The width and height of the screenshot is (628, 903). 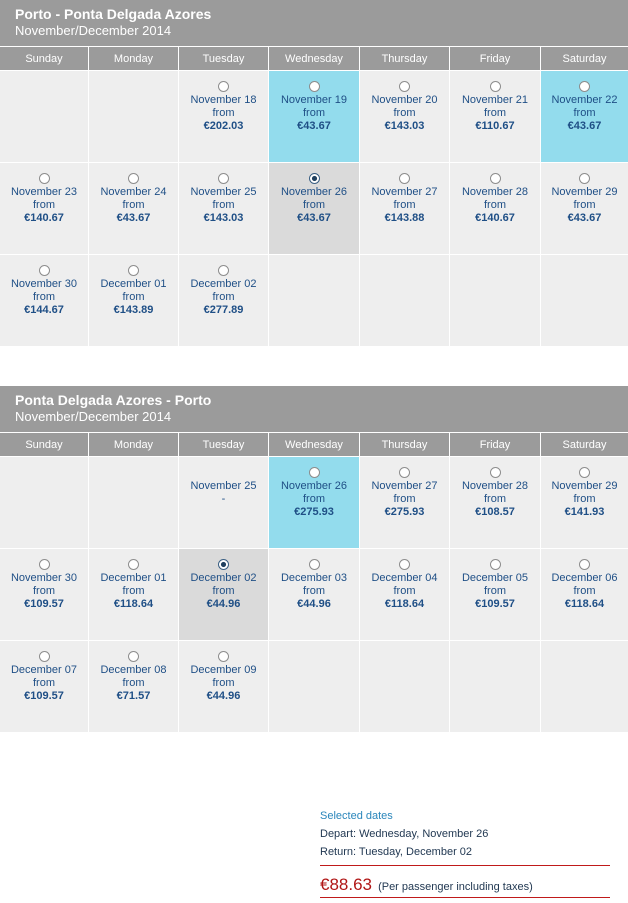 What do you see at coordinates (584, 208) in the screenshot?
I see `day-cell: November 29 from €43.67` at bounding box center [584, 208].